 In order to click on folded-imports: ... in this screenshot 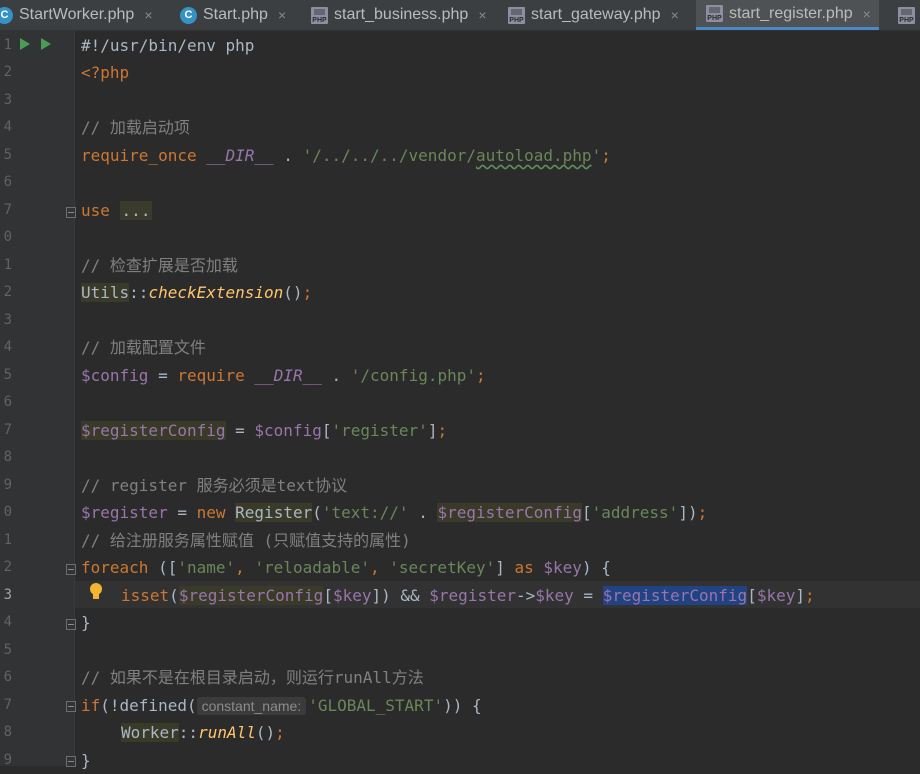, I will do `click(136, 210)`.